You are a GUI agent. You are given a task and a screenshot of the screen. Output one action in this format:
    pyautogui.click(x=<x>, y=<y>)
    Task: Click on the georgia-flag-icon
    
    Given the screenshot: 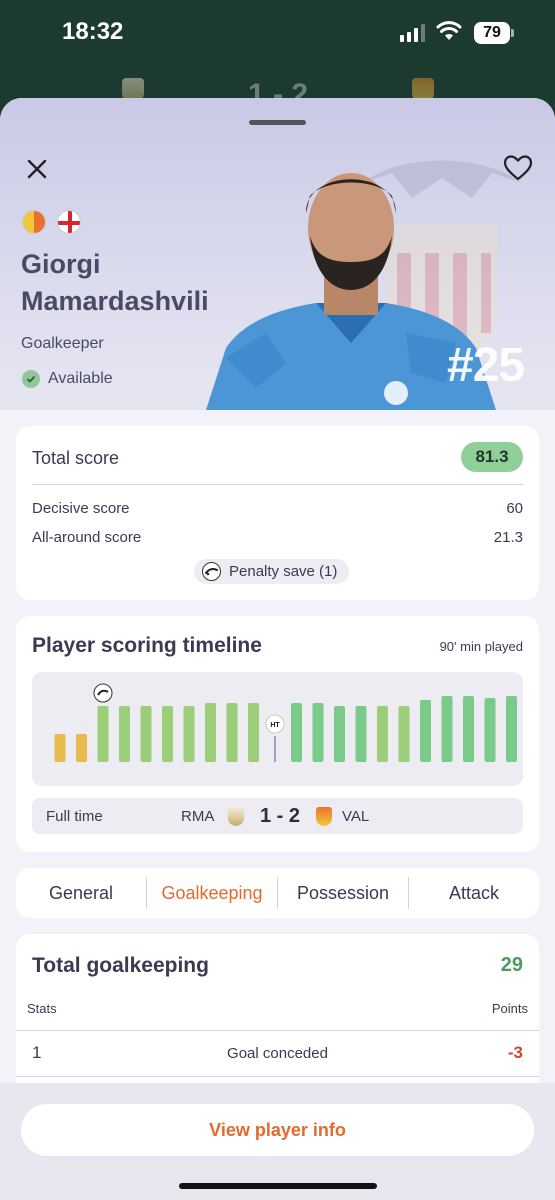 What is the action you would take?
    pyautogui.click(x=69, y=222)
    